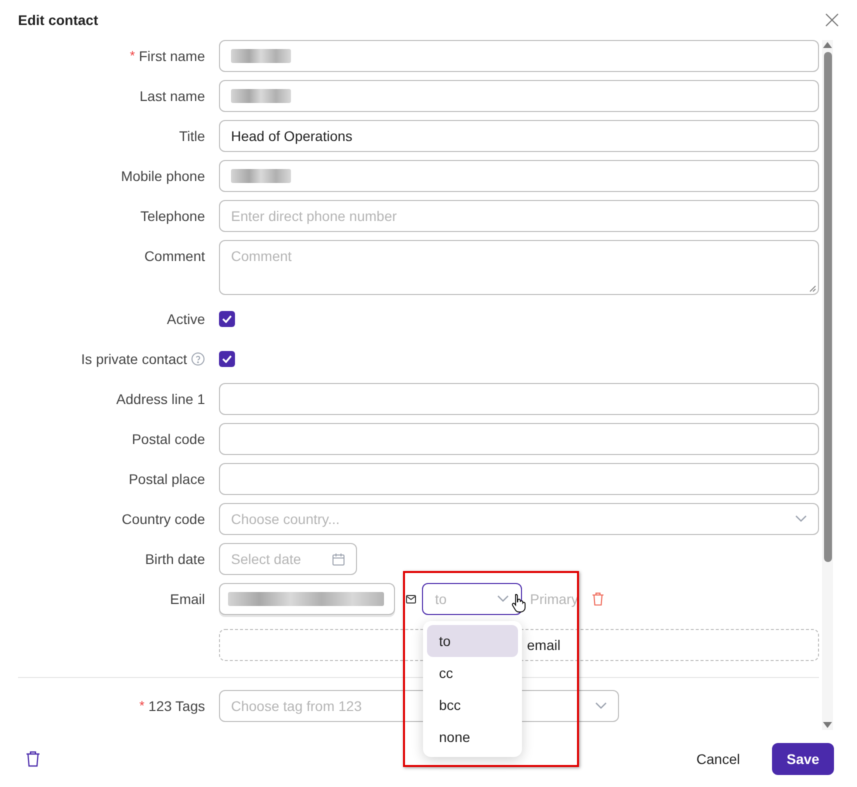  What do you see at coordinates (175, 559) in the screenshot?
I see `field-label: Birth date` at bounding box center [175, 559].